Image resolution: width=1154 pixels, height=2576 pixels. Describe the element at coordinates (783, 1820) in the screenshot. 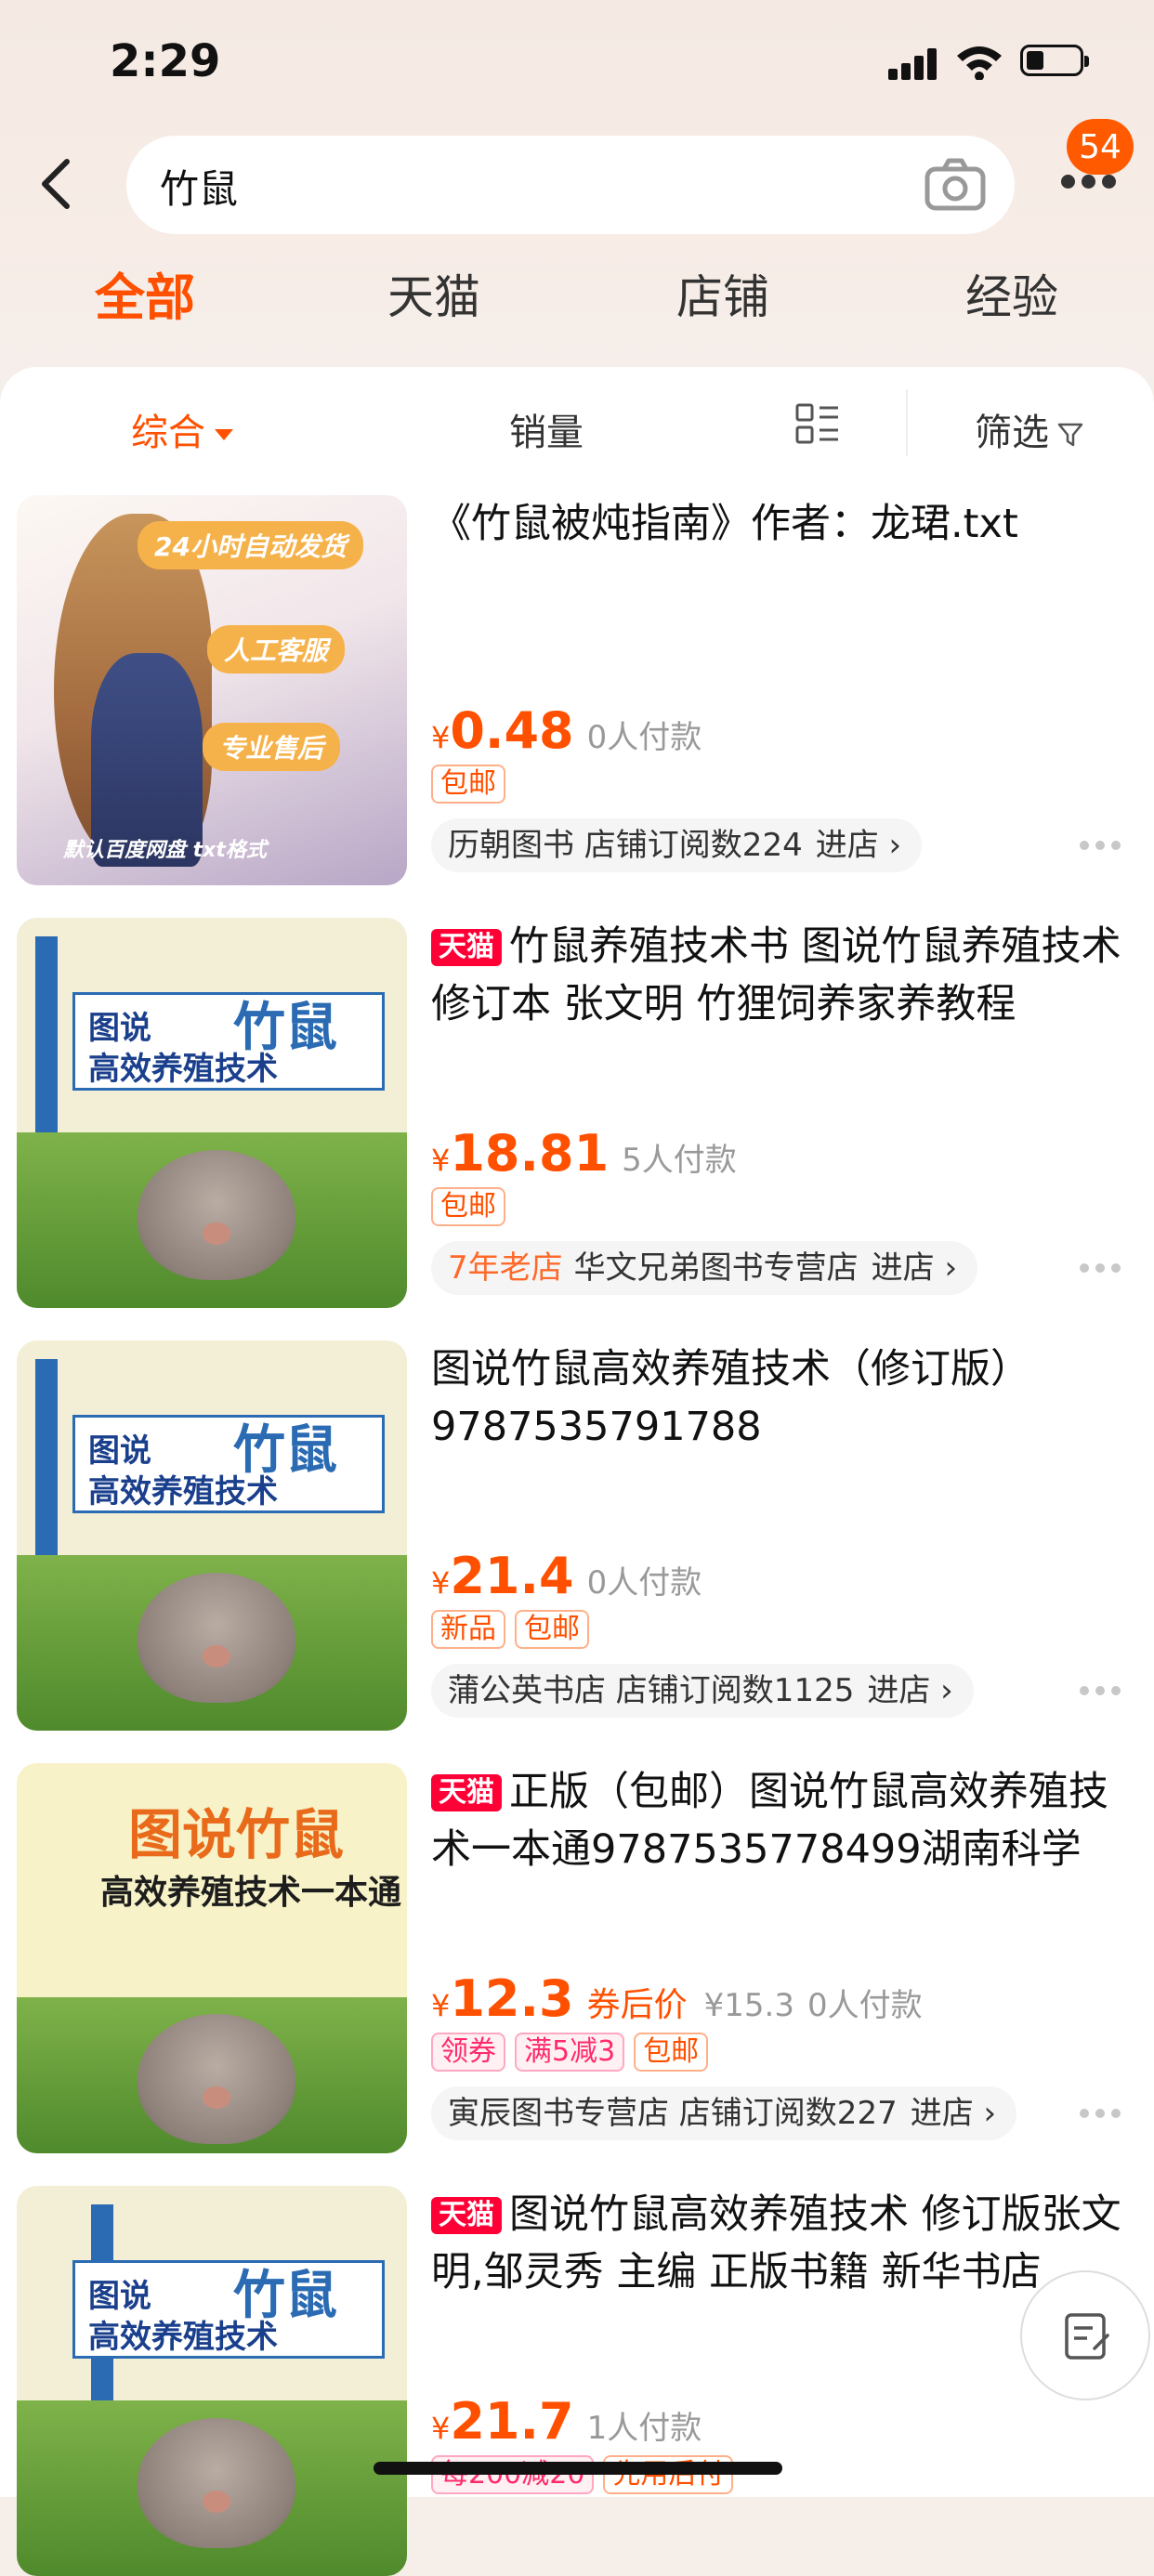

I see `product-title: 天猫 正版（包邮）图说竹鼠高效养殖技术一本通9787535778499湖南科学` at that location.